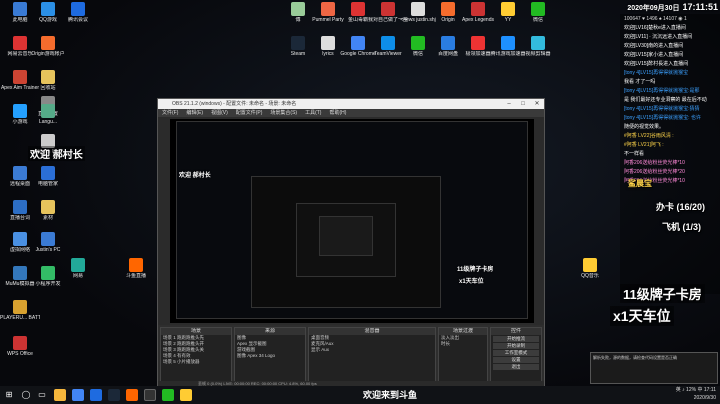  Describe the element at coordinates (590, 268) in the screenshot. I see `desktop-icon-qqmusic: QQ音乐` at that location.